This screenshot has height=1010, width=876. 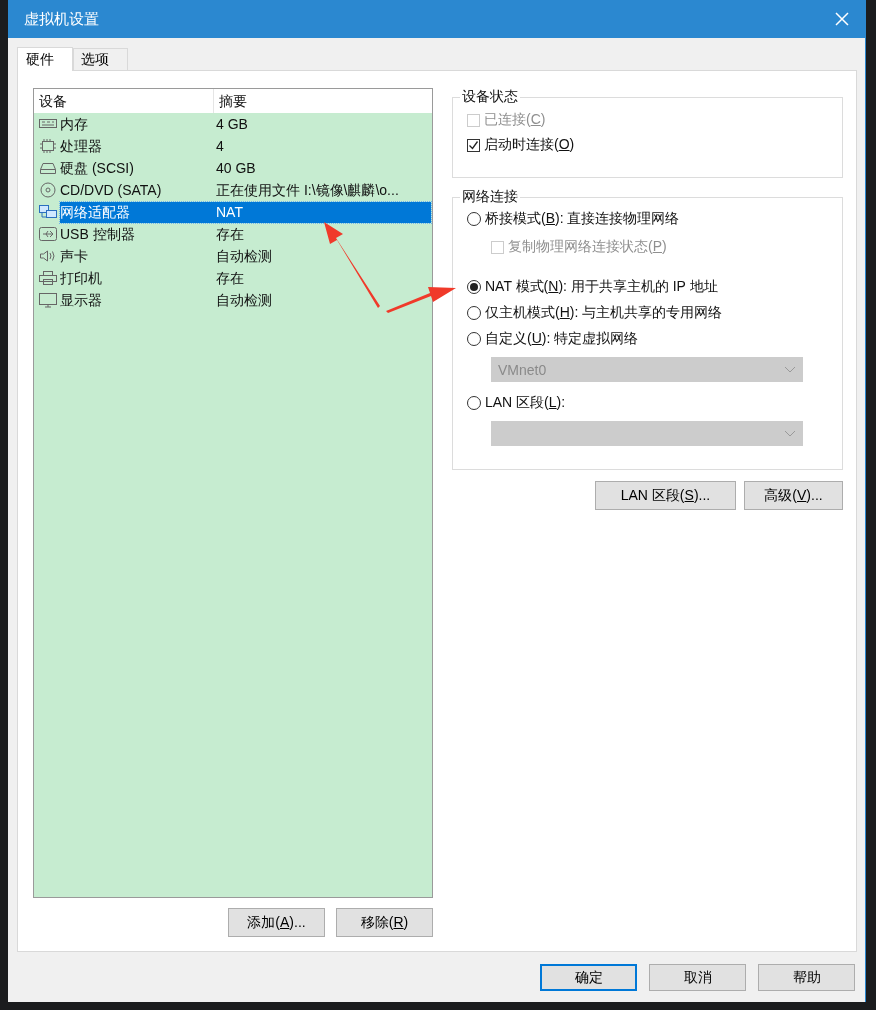 What do you see at coordinates (48, 146) in the screenshot?
I see `cpu-icon` at bounding box center [48, 146].